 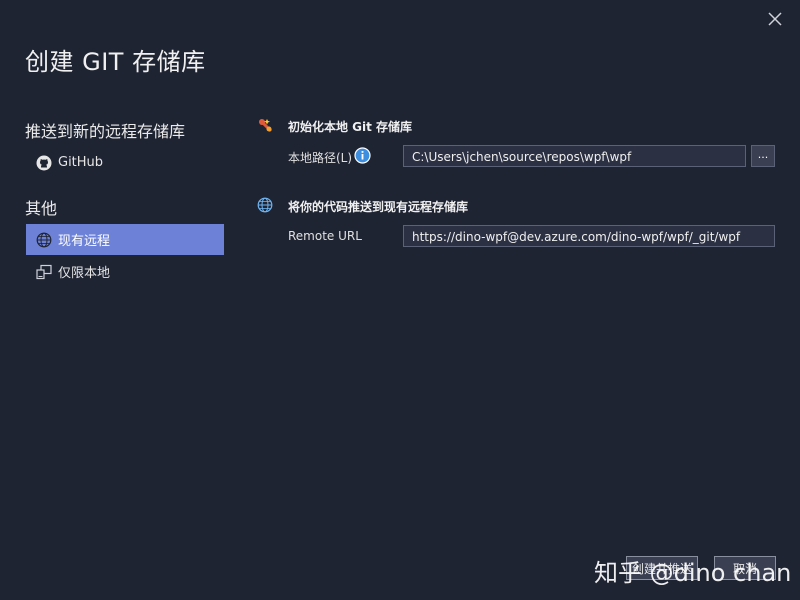 I want to click on close-icon, so click(x=775, y=19).